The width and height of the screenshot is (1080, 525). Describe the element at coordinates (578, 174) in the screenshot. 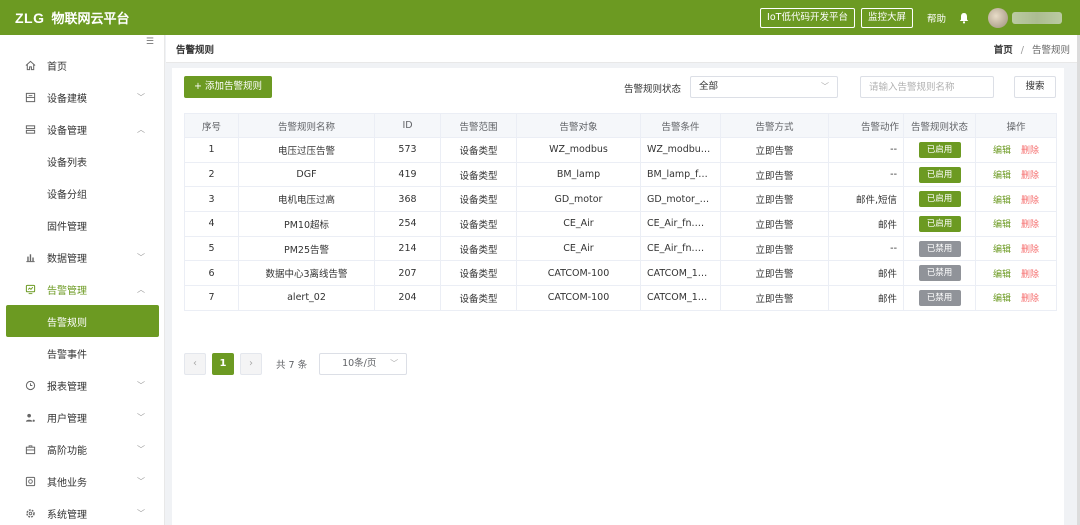

I see `alarm-target: BM_lamp` at that location.